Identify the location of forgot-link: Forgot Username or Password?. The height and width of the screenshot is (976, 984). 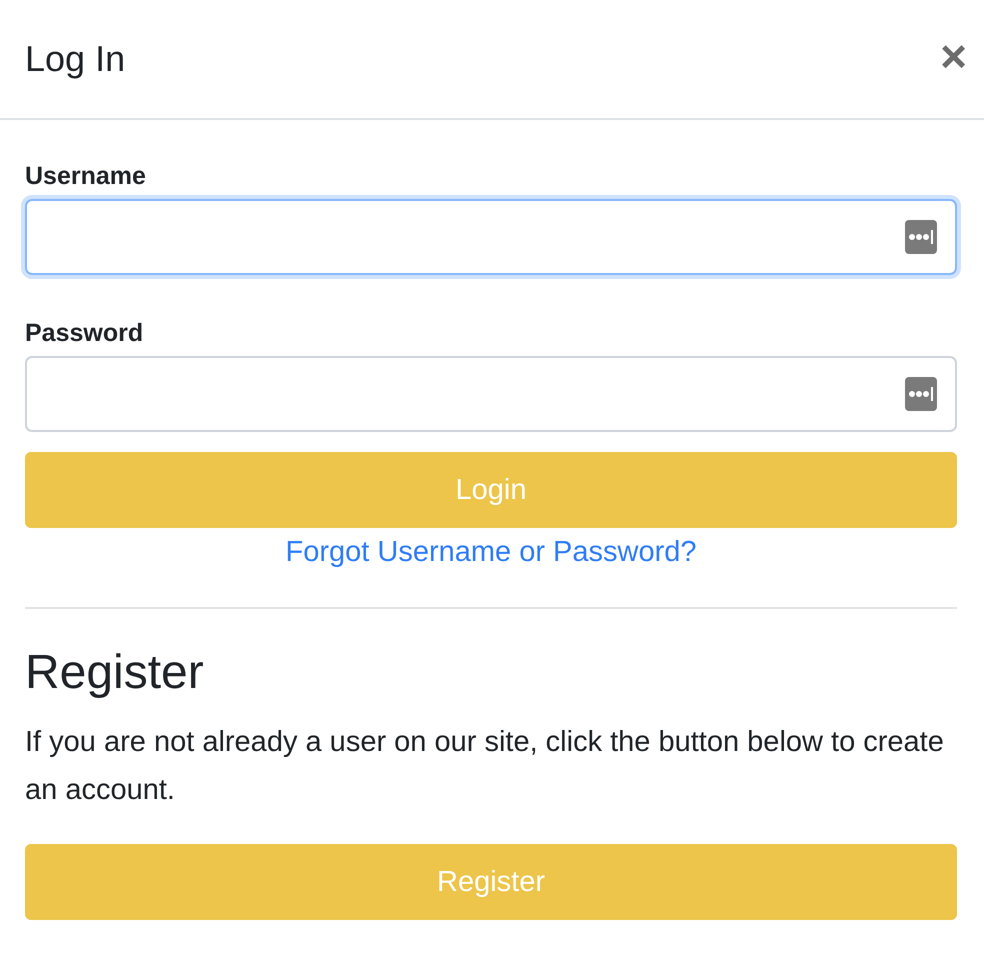
(491, 552).